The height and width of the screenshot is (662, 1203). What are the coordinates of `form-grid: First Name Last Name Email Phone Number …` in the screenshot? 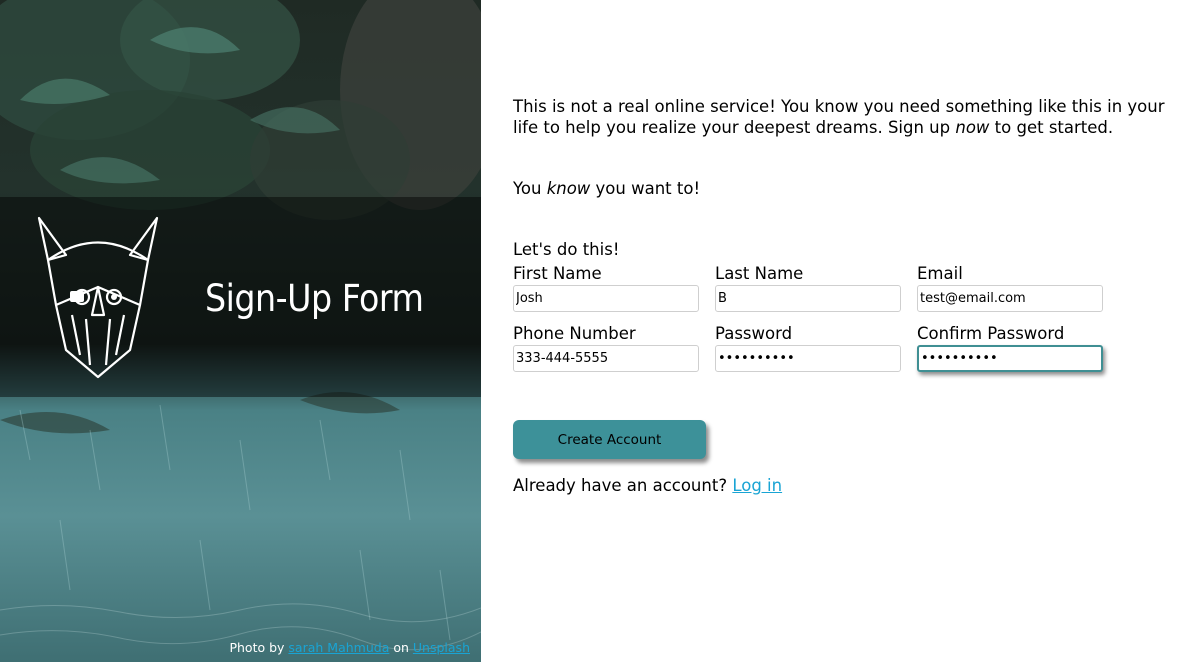 It's located at (843, 318).